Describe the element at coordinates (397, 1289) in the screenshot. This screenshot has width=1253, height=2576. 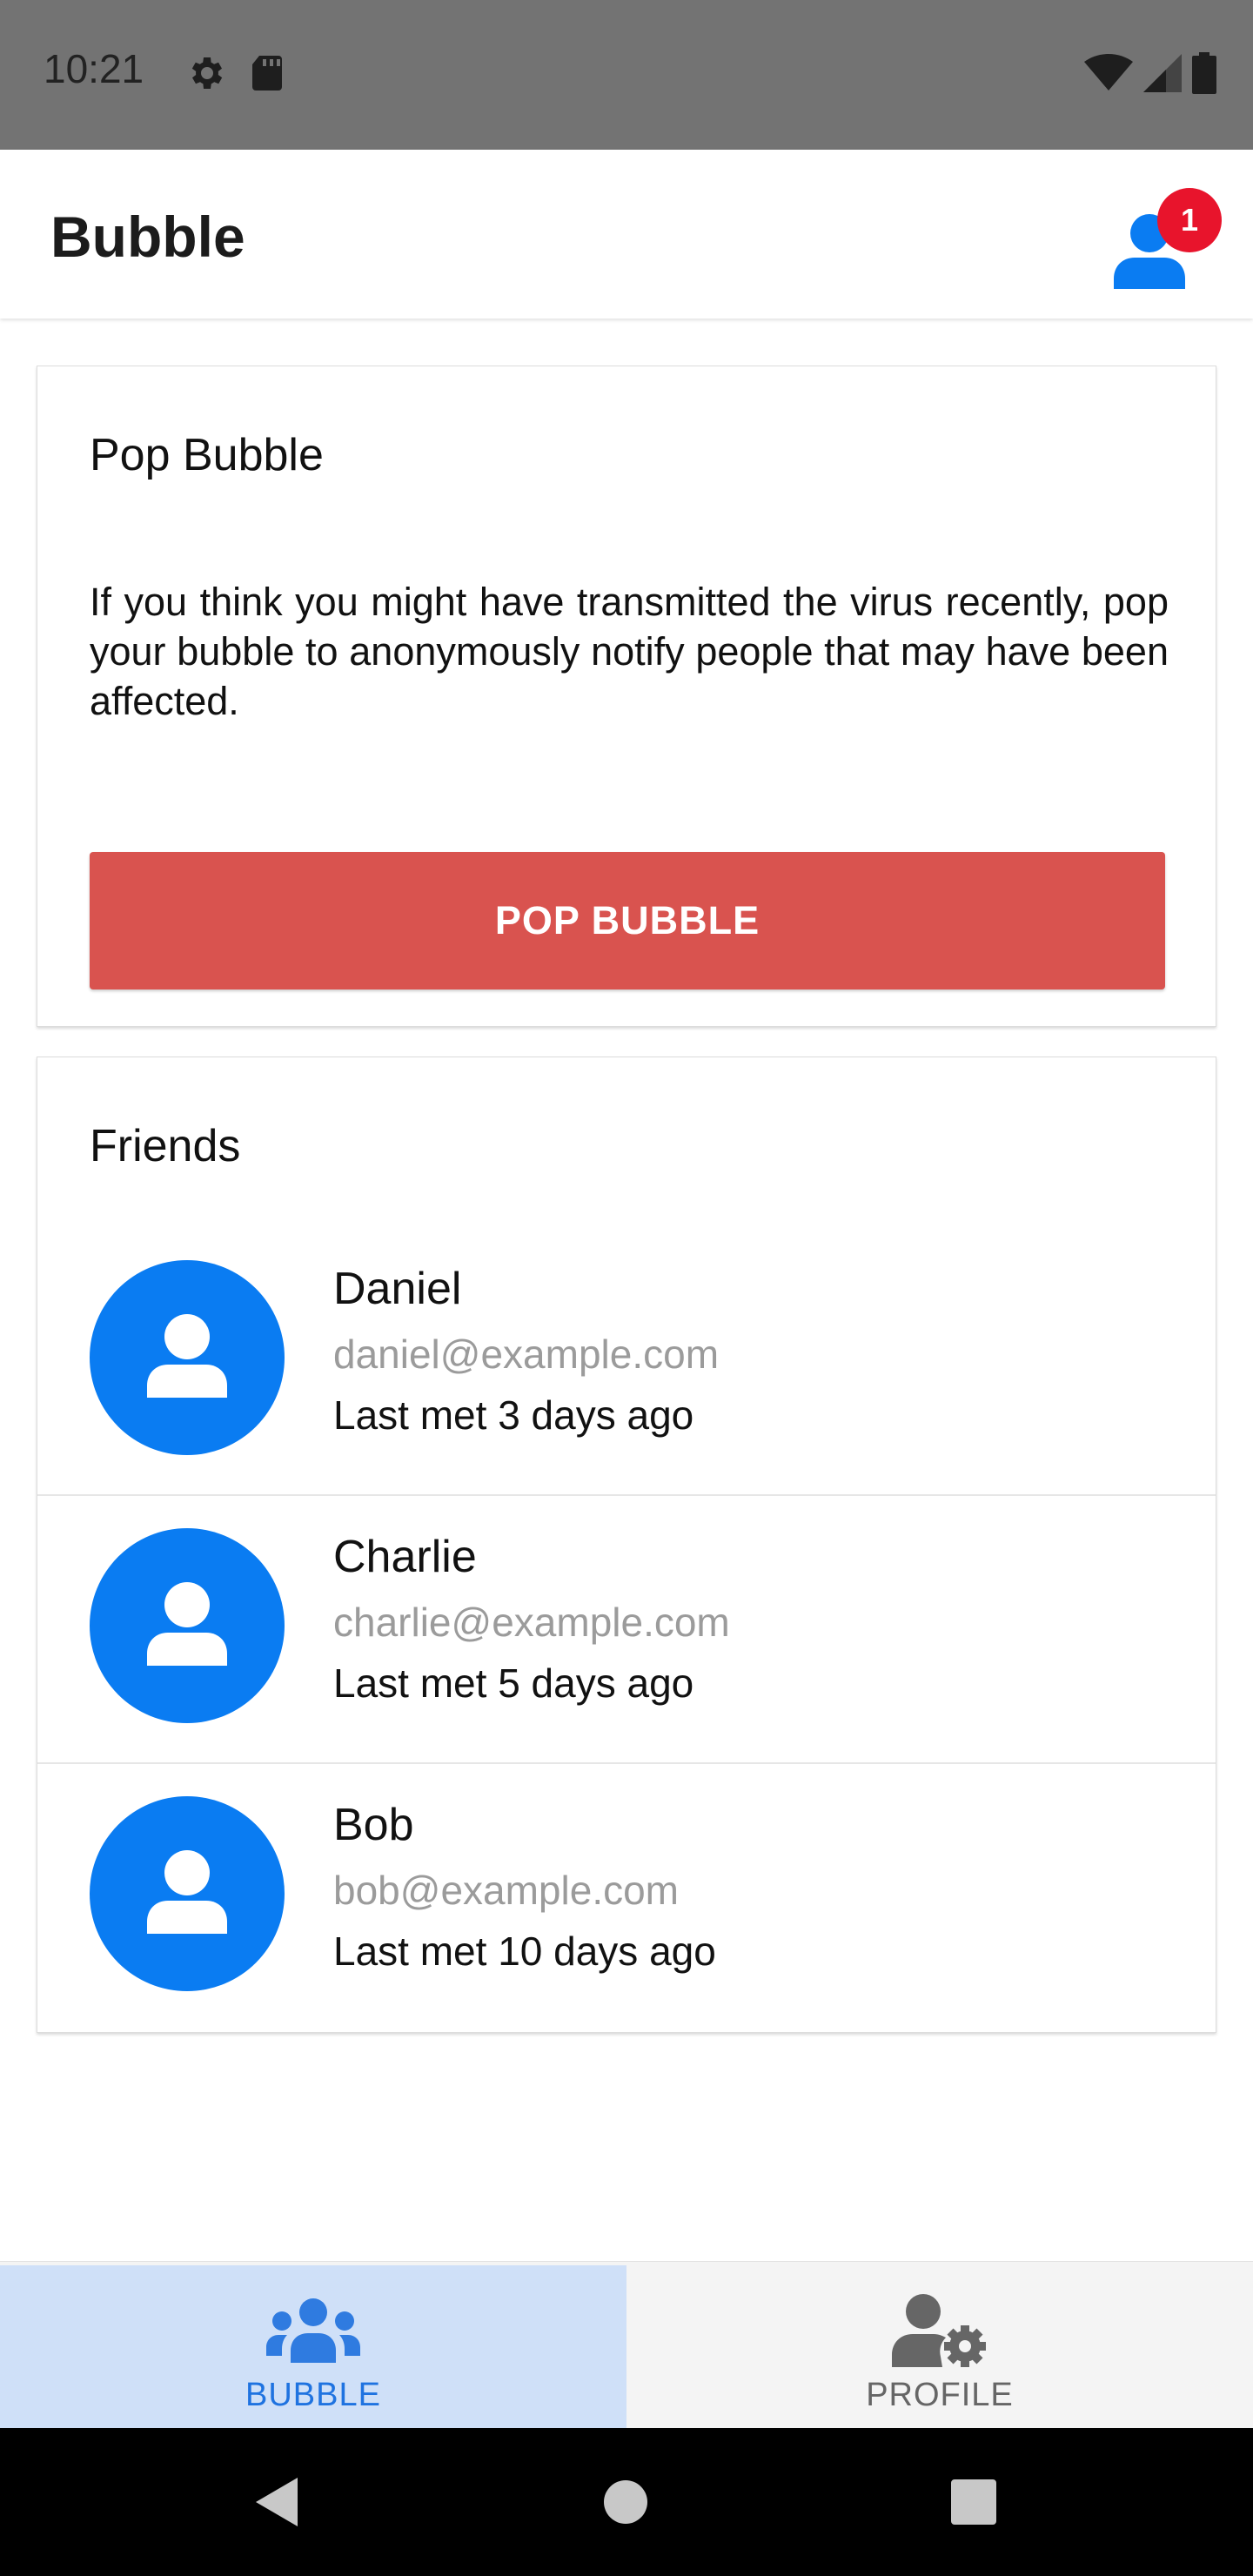
I see `friend-name: Daniel` at that location.